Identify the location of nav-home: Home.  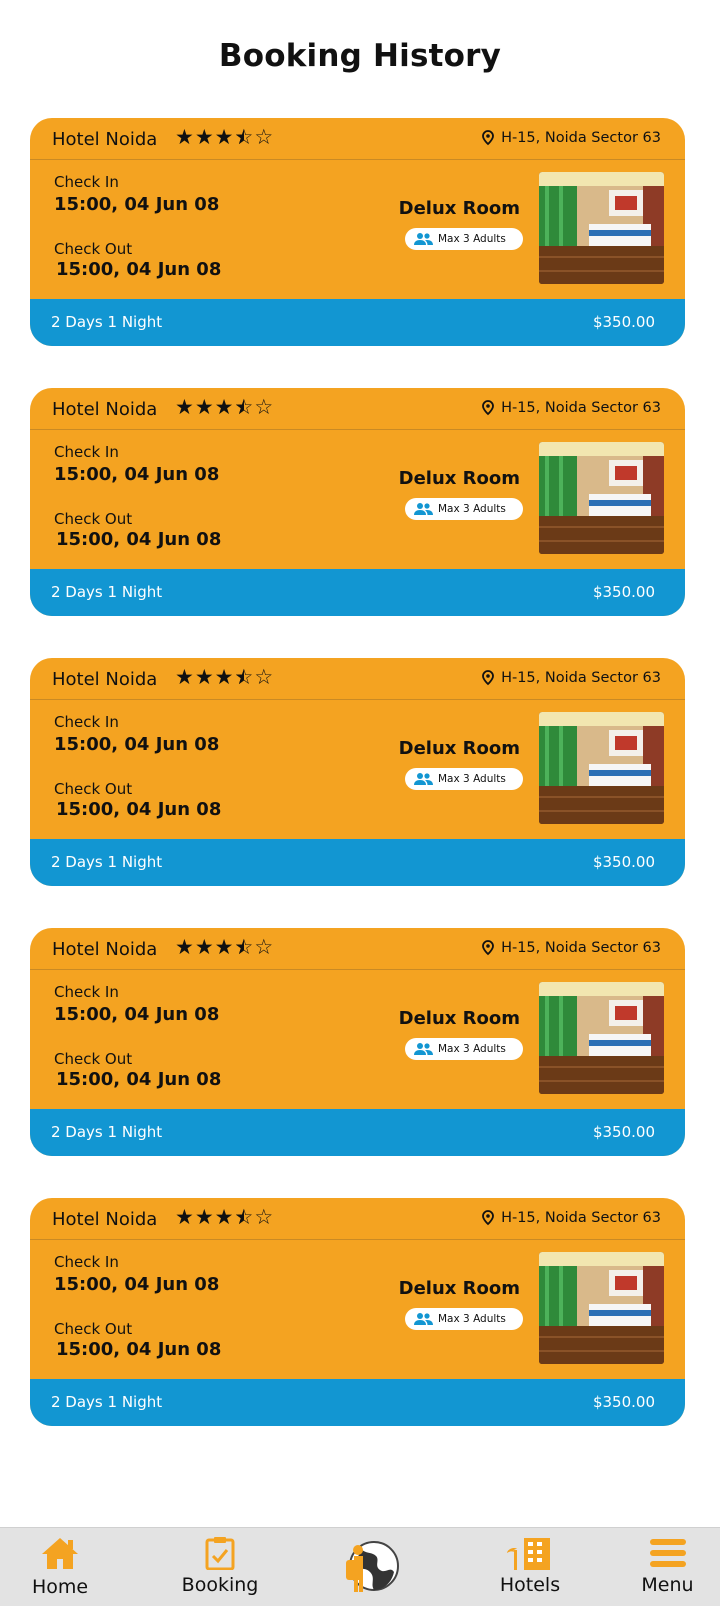
(60, 1567).